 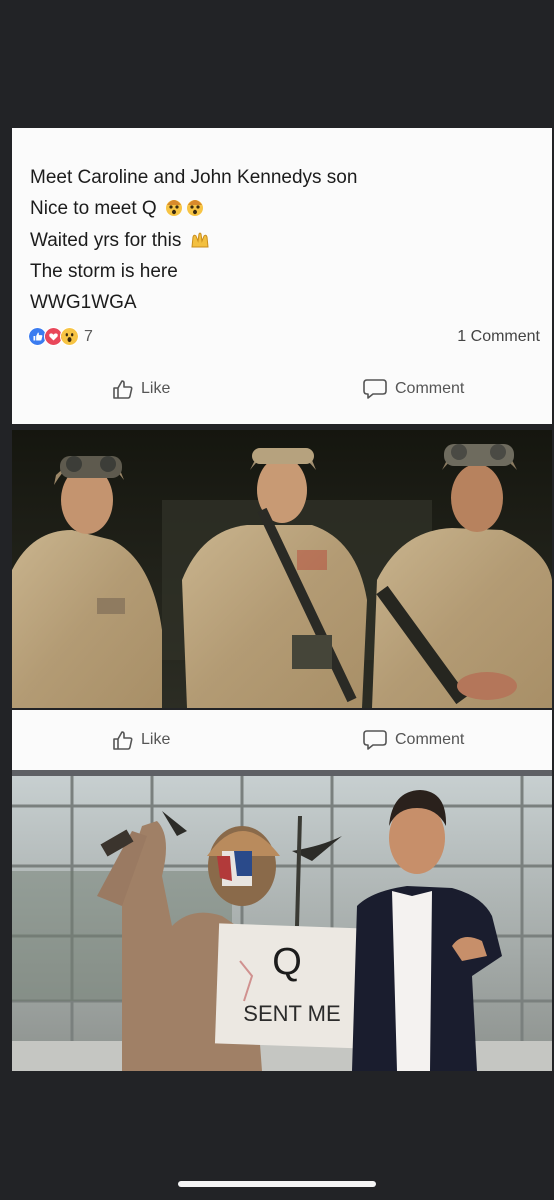 What do you see at coordinates (93, 209) in the screenshot?
I see `post-line-2-text: Nice to meet Q` at bounding box center [93, 209].